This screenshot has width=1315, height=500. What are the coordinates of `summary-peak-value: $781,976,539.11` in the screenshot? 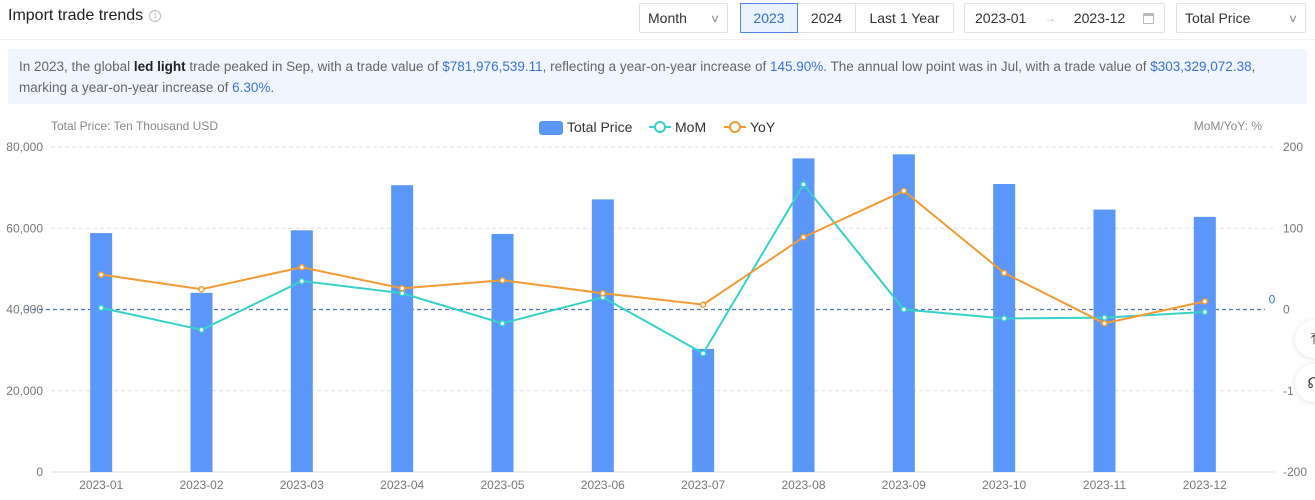 It's located at (492, 66).